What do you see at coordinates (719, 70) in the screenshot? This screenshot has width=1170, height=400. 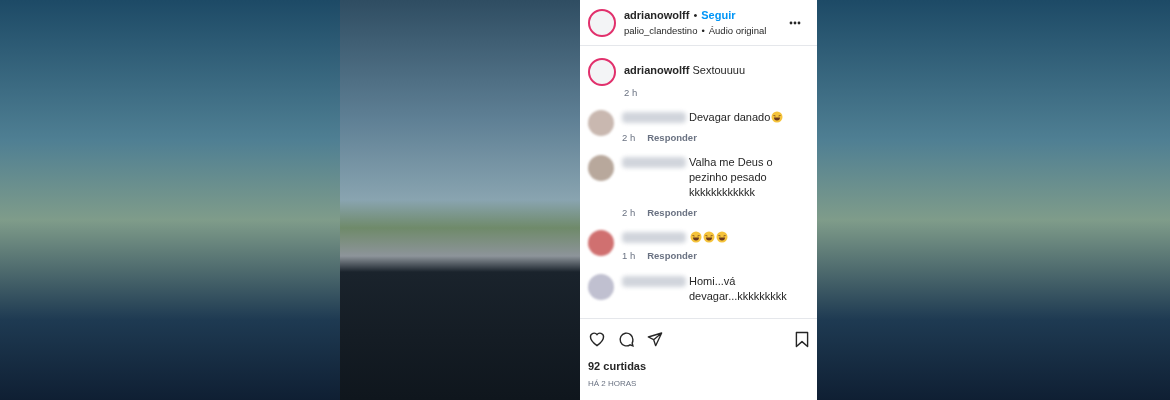 I see `caption-text: Sextouuuu` at bounding box center [719, 70].